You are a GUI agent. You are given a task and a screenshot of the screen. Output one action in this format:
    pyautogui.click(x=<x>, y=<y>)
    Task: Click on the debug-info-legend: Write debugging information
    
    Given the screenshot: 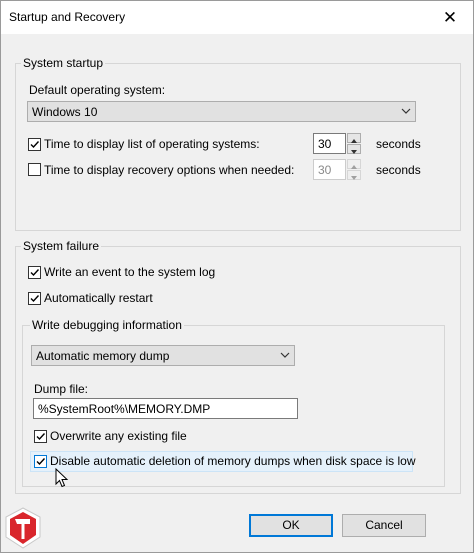 What is the action you would take?
    pyautogui.click(x=107, y=325)
    